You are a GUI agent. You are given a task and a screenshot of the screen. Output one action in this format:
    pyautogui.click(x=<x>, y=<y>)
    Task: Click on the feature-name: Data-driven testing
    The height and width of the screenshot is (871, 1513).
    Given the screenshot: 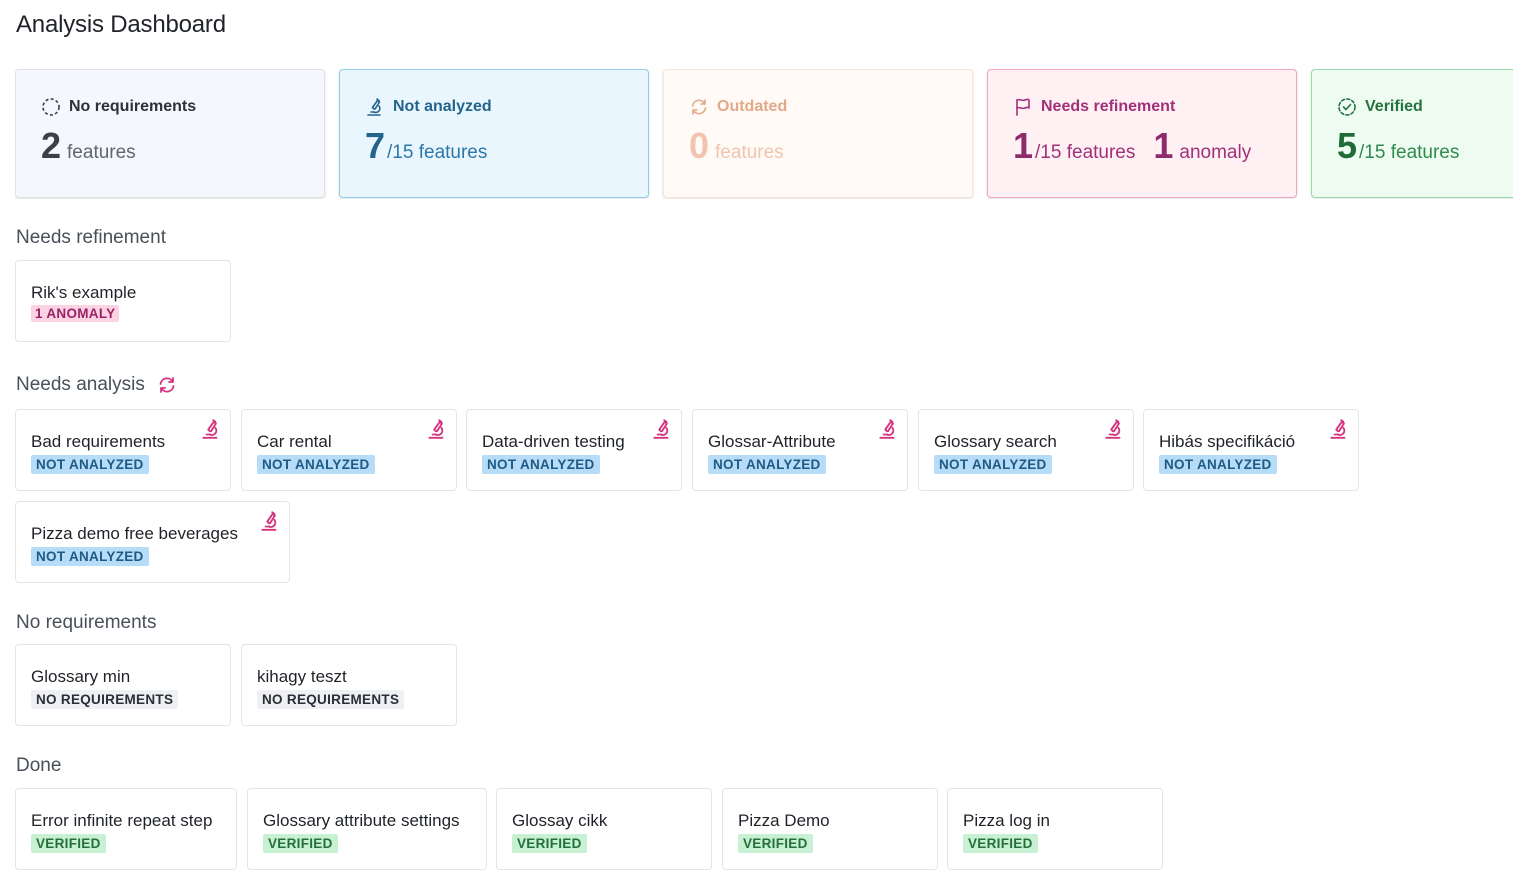 What is the action you would take?
    pyautogui.click(x=553, y=441)
    